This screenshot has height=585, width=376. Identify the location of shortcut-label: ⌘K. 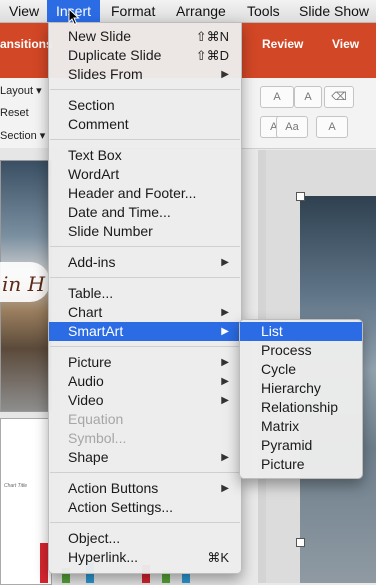
(218, 557).